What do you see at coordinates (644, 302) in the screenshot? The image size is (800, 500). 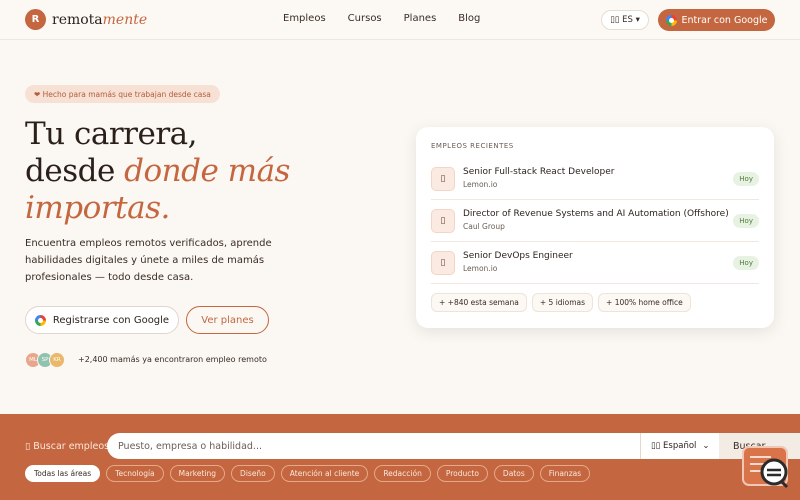 I see `stat-chip: + 100% home office` at bounding box center [644, 302].